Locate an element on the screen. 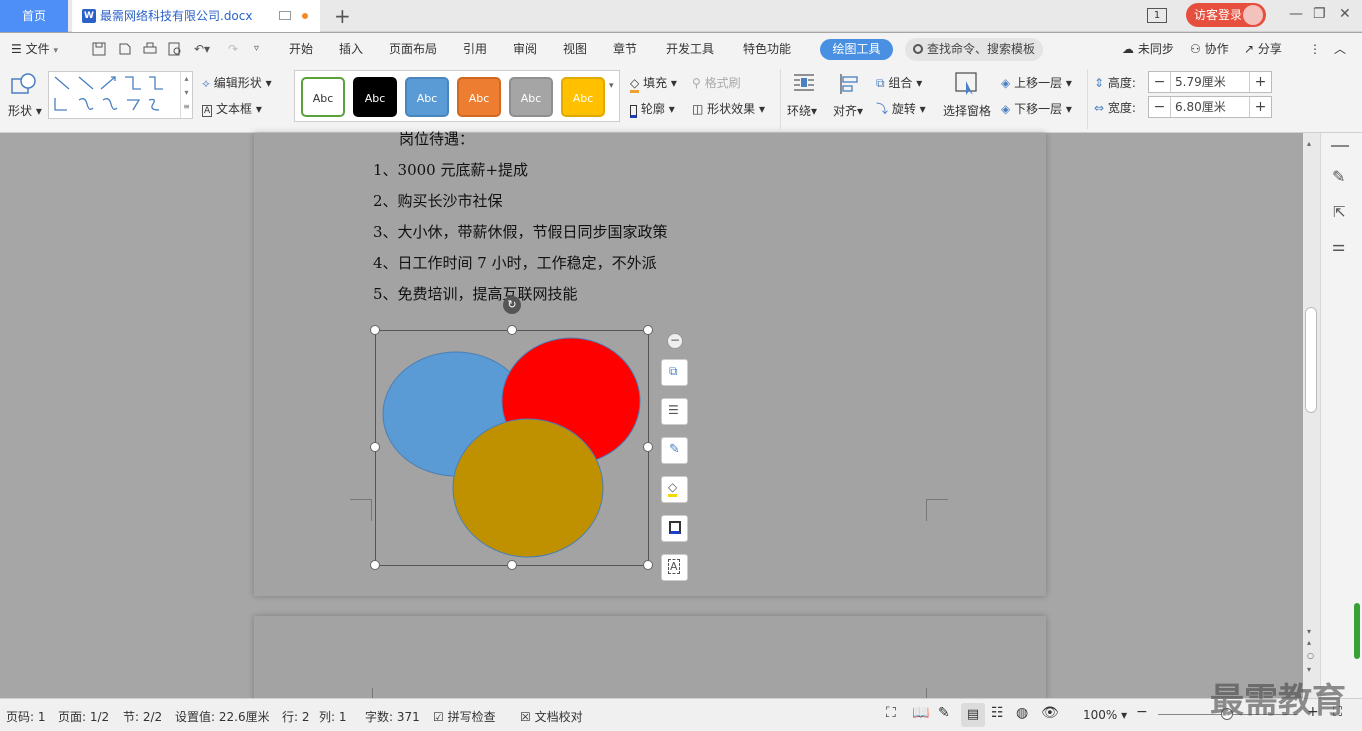 The image size is (1362, 731). menu-review: 审阅 is located at coordinates (525, 49).